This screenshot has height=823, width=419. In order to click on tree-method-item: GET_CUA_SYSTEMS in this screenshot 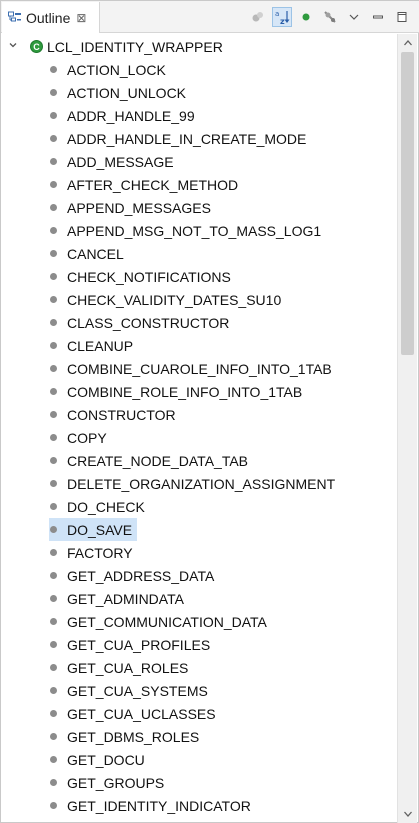, I will do `click(129, 690)`.